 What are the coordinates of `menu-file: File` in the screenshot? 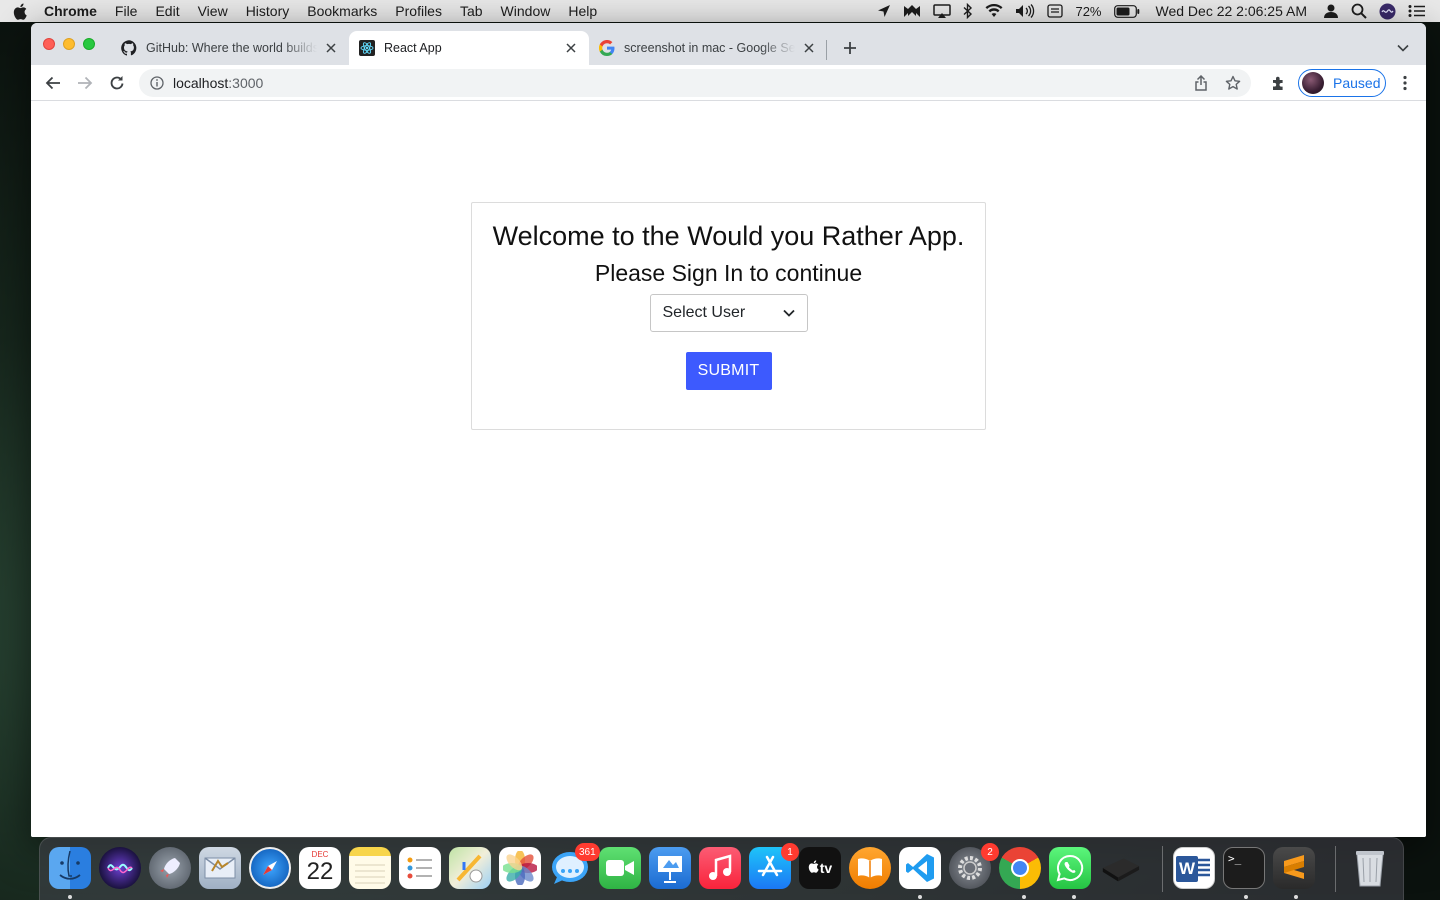 It's located at (126, 11).